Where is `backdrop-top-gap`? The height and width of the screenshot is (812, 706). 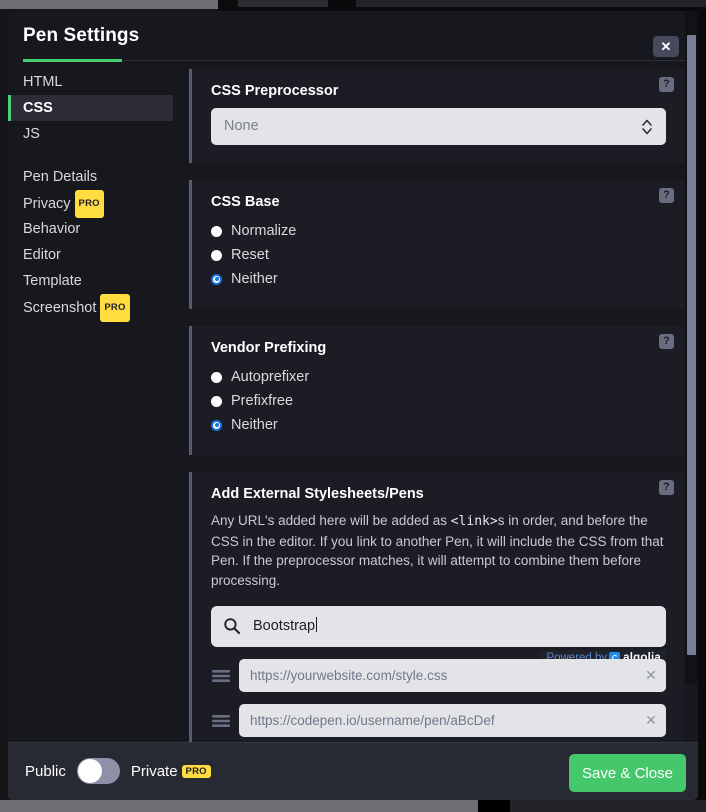
backdrop-top-gap is located at coordinates (342, 3).